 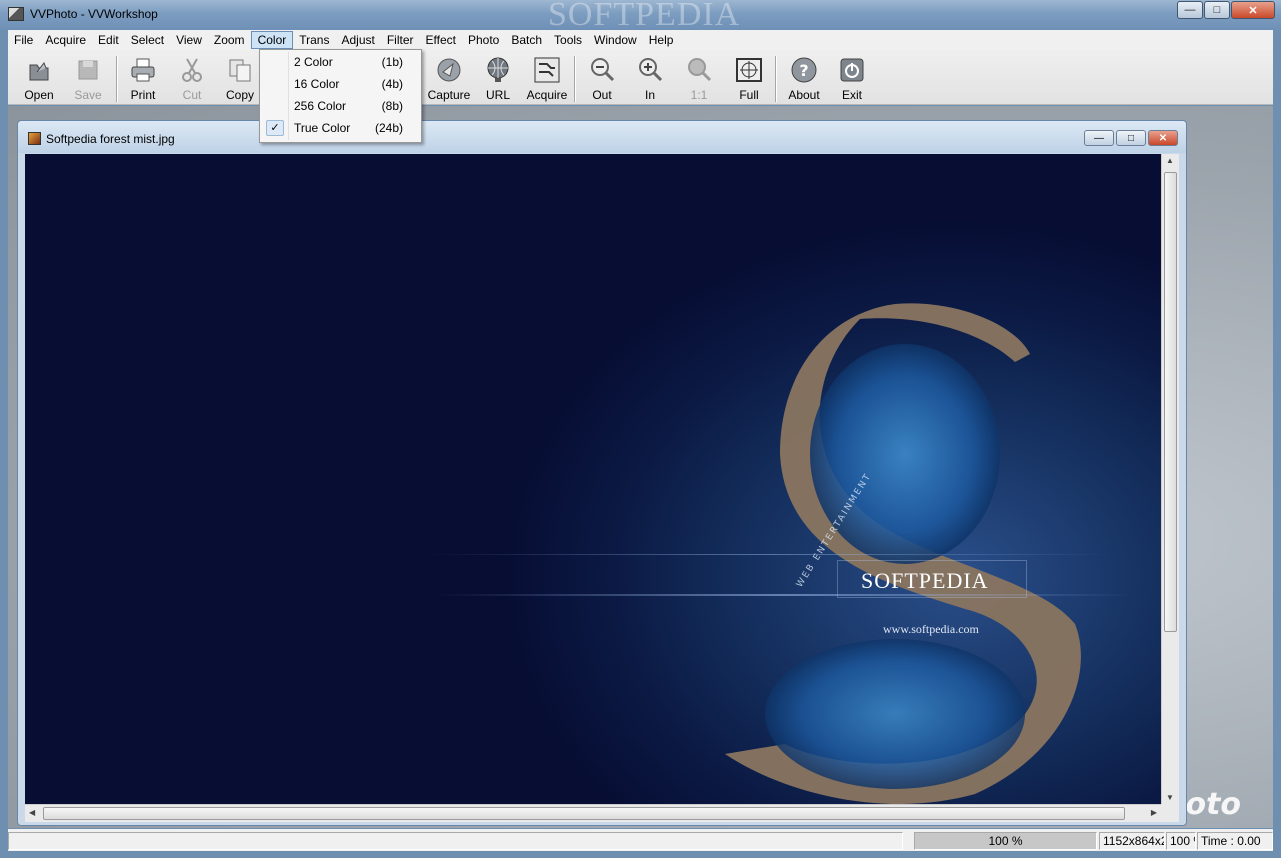 What do you see at coordinates (602, 137) in the screenshot?
I see `document-titlebar: Softpedia forest mist.jpg — □ ✕` at bounding box center [602, 137].